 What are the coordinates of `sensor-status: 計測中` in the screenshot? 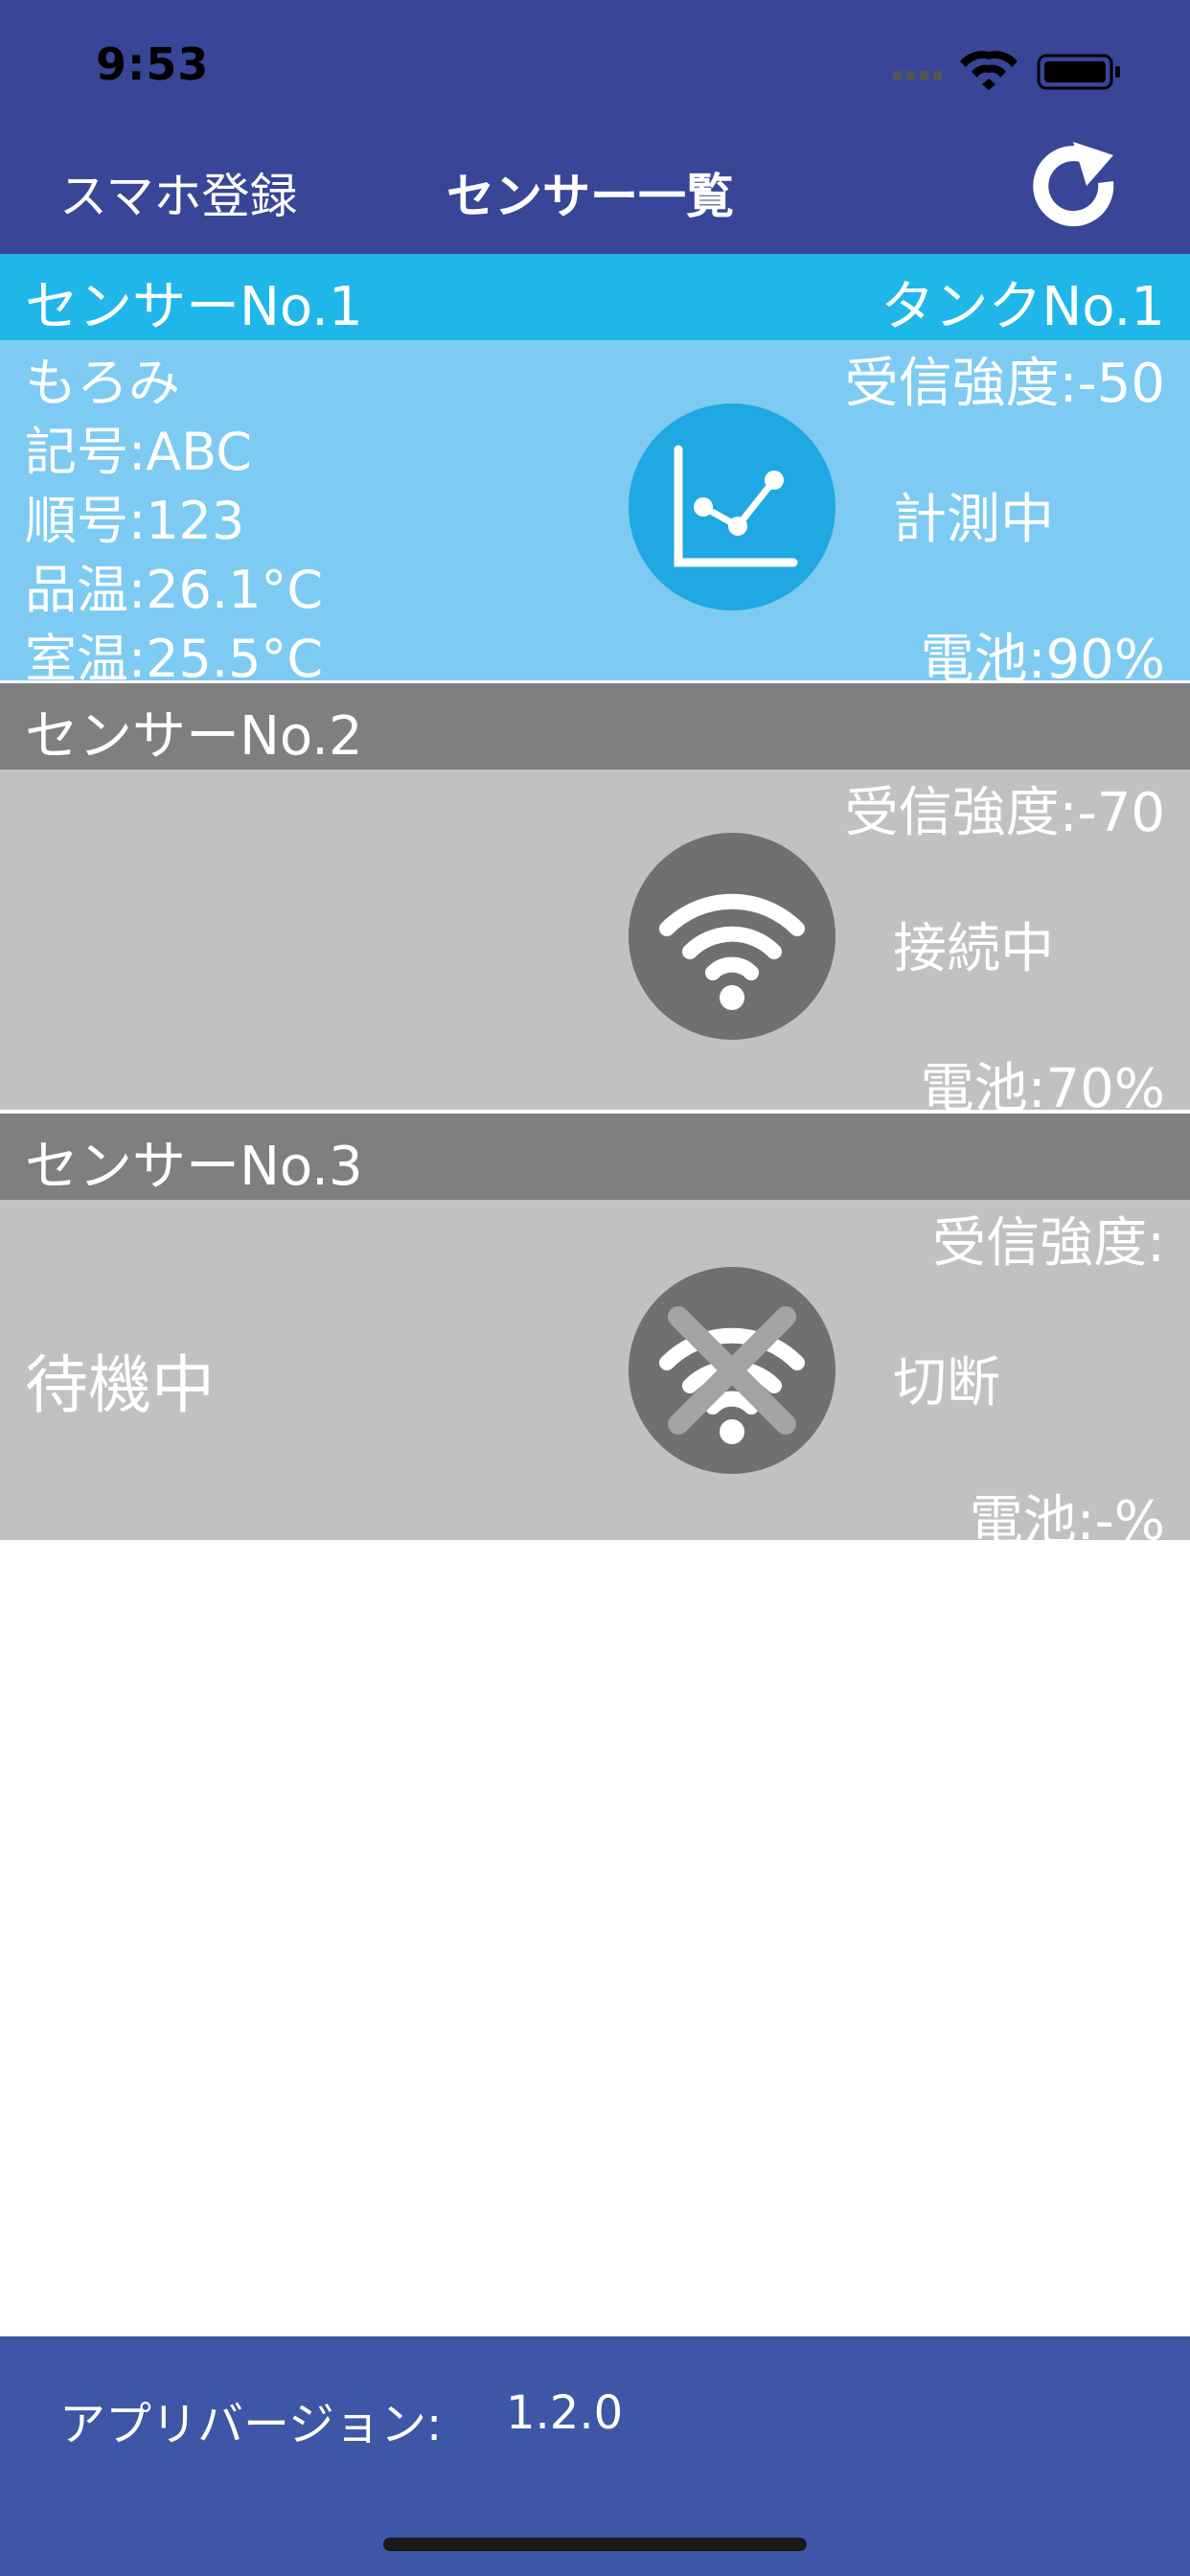 It's located at (974, 520).